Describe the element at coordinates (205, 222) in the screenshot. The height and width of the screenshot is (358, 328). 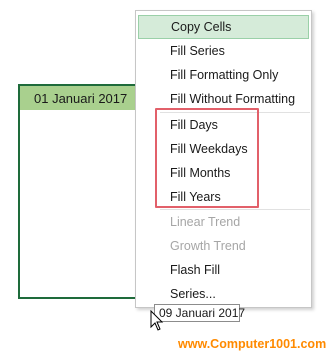
I see `menu-item-linear-trend: Linear Trend` at that location.